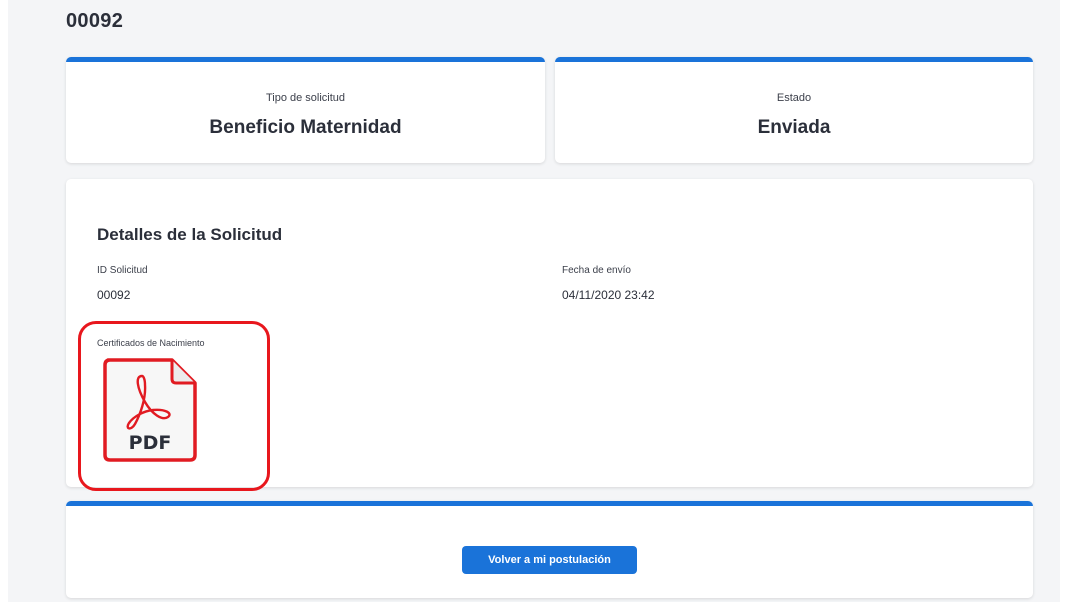 Image resolution: width=1071 pixels, height=602 pixels. I want to click on pdf-badge-text: PDF, so click(150, 443).